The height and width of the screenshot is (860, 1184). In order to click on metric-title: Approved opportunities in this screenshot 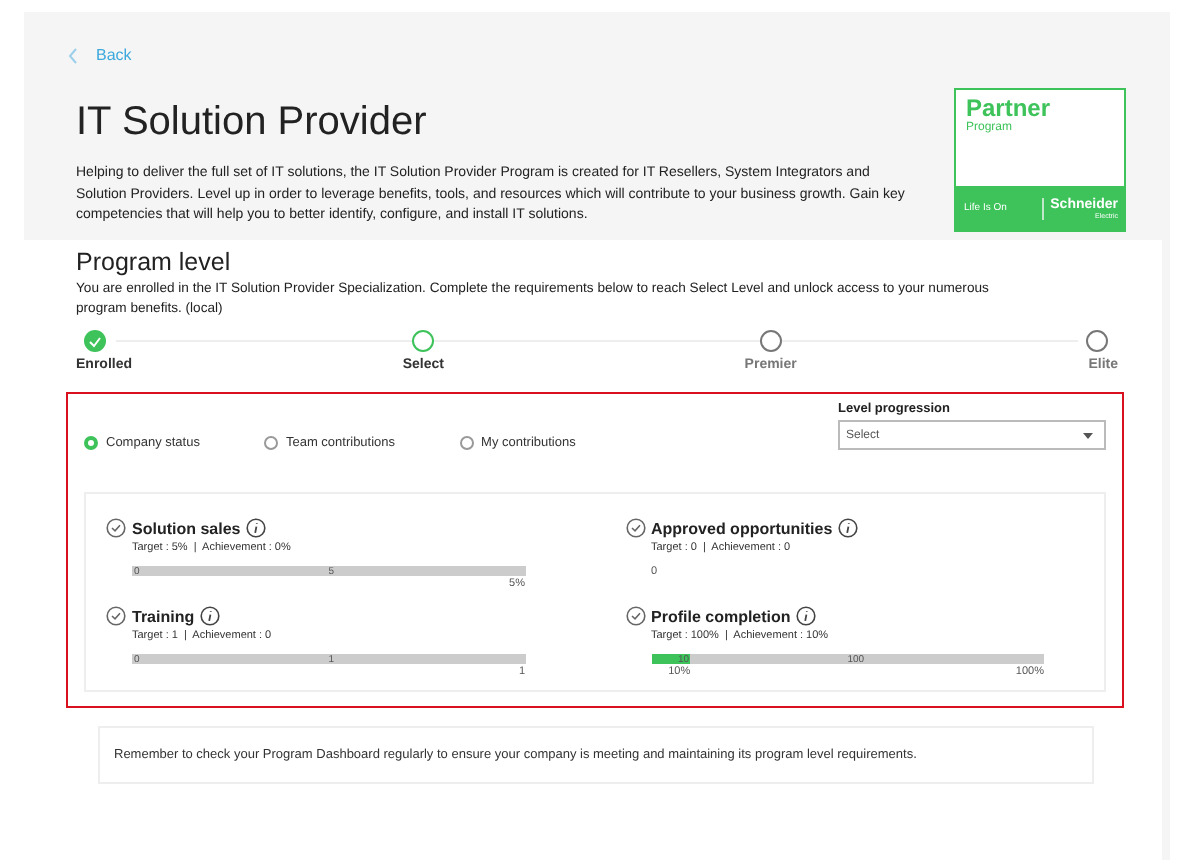, I will do `click(742, 528)`.